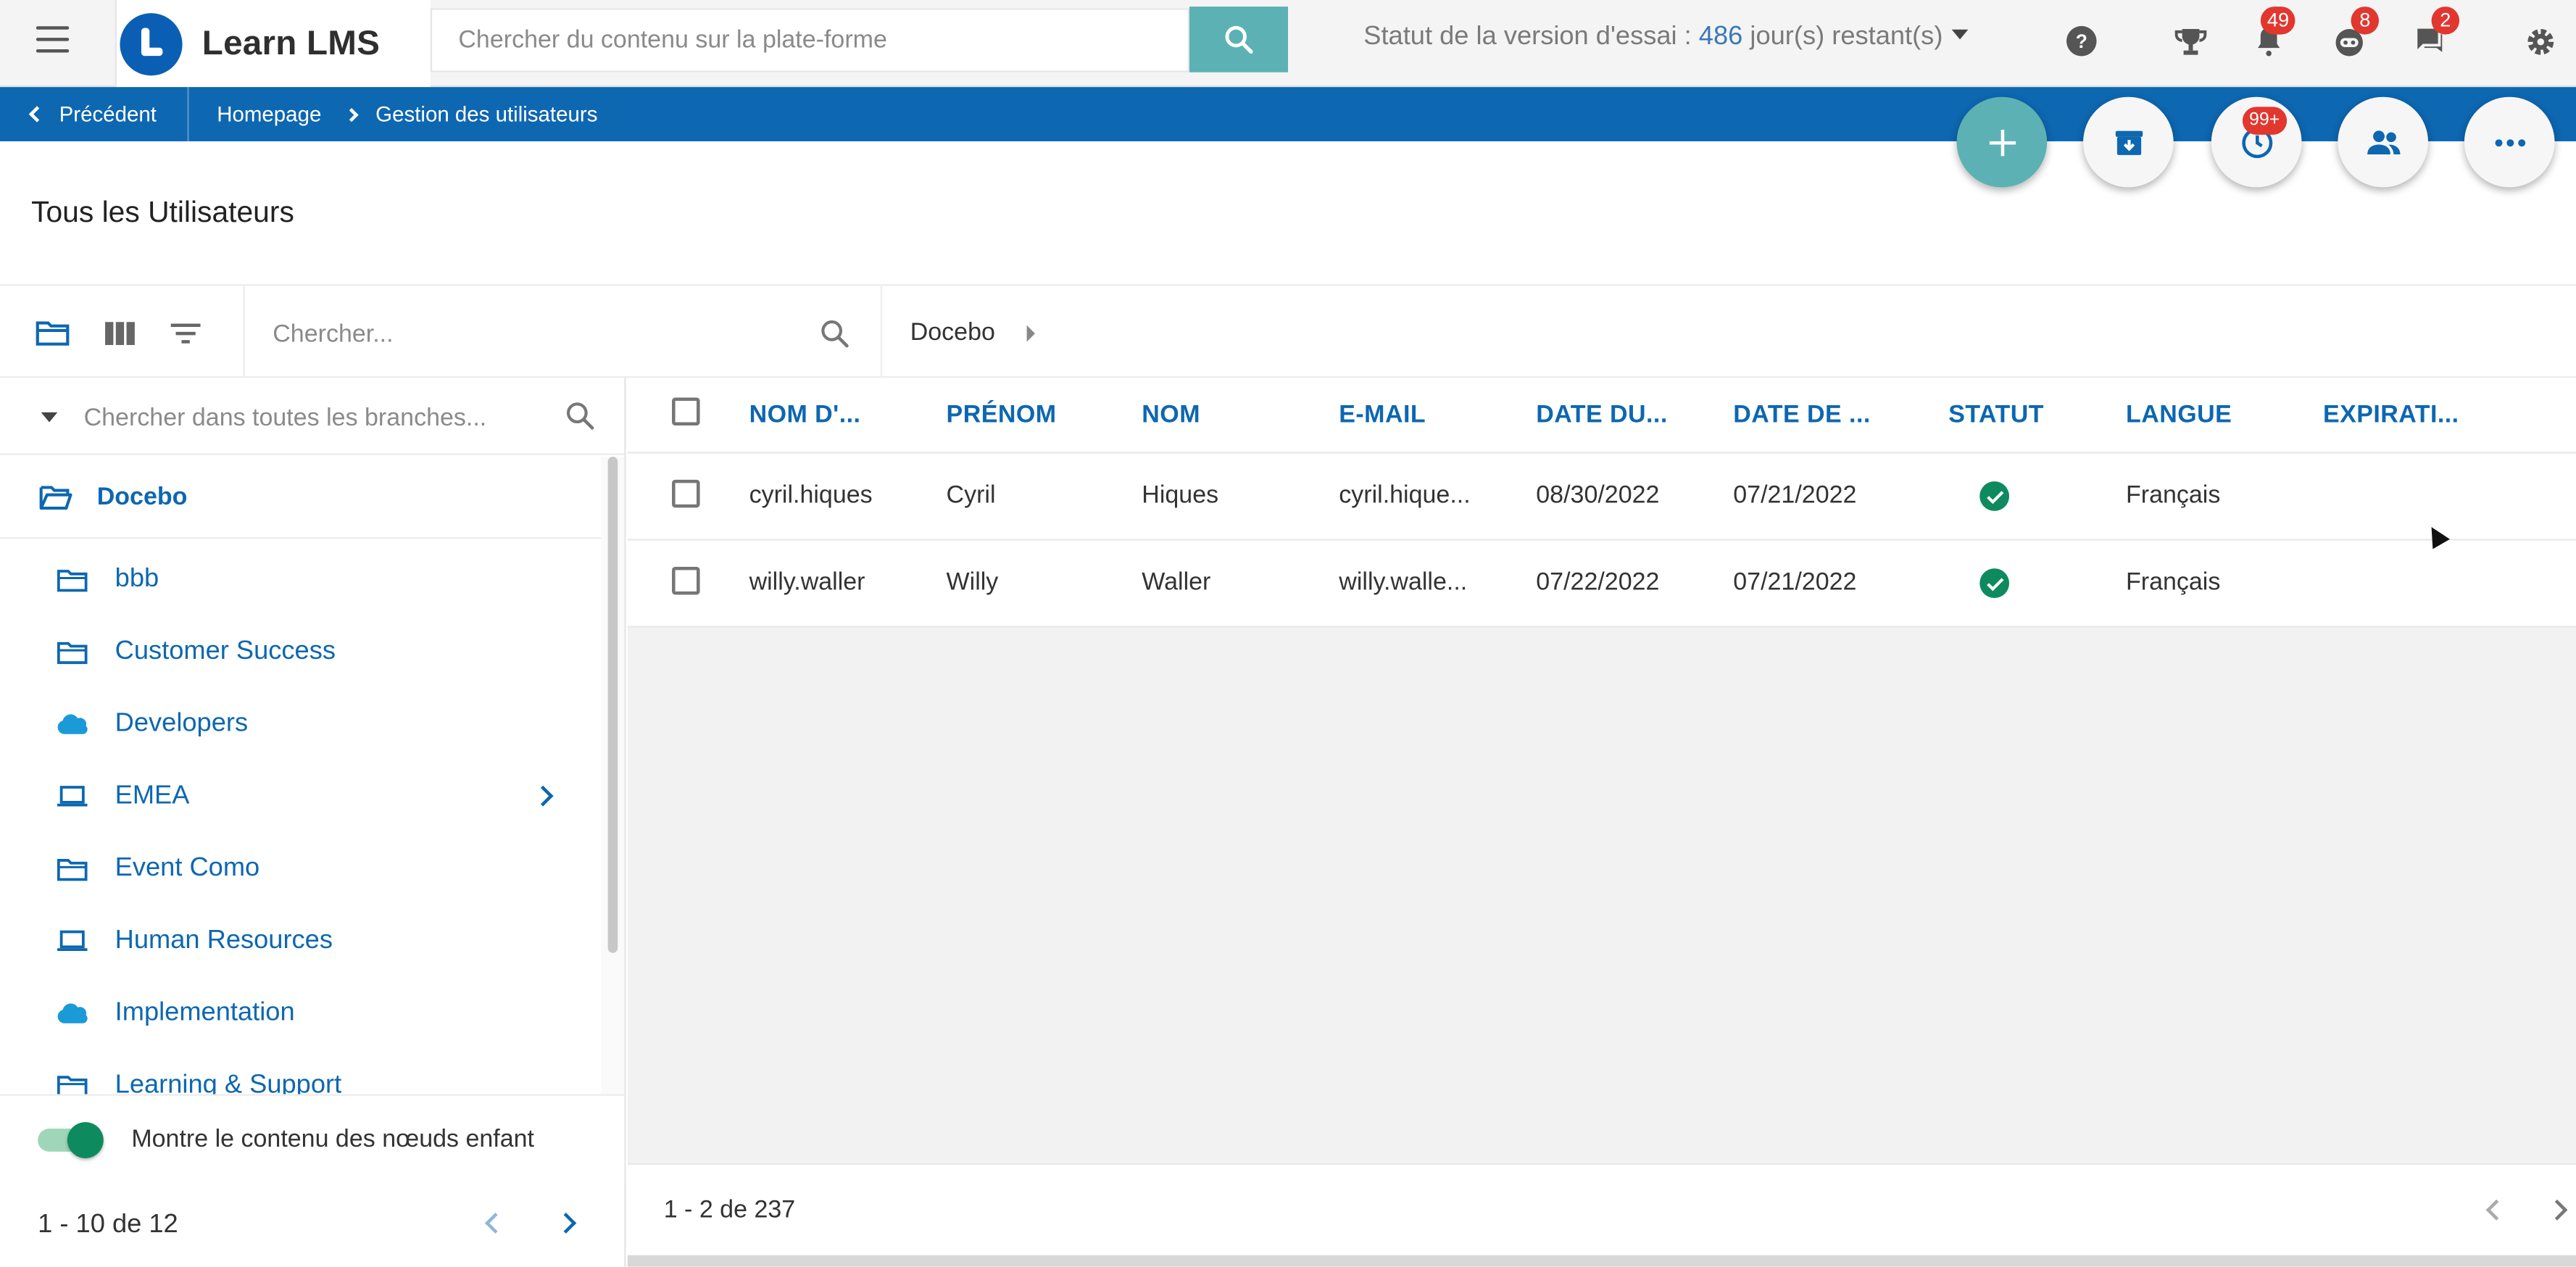  Describe the element at coordinates (313, 417) in the screenshot. I see `branch-search-input` at that location.